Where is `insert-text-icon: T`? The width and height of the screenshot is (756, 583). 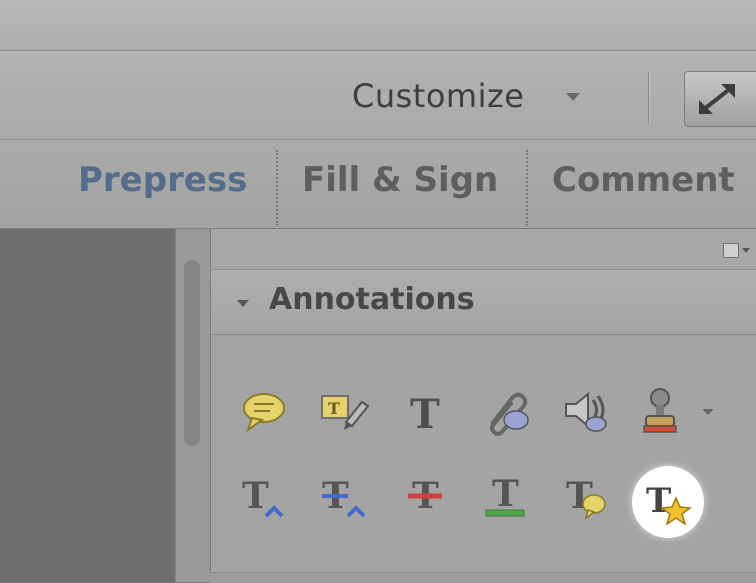
insert-text-icon: T is located at coordinates (264, 496).